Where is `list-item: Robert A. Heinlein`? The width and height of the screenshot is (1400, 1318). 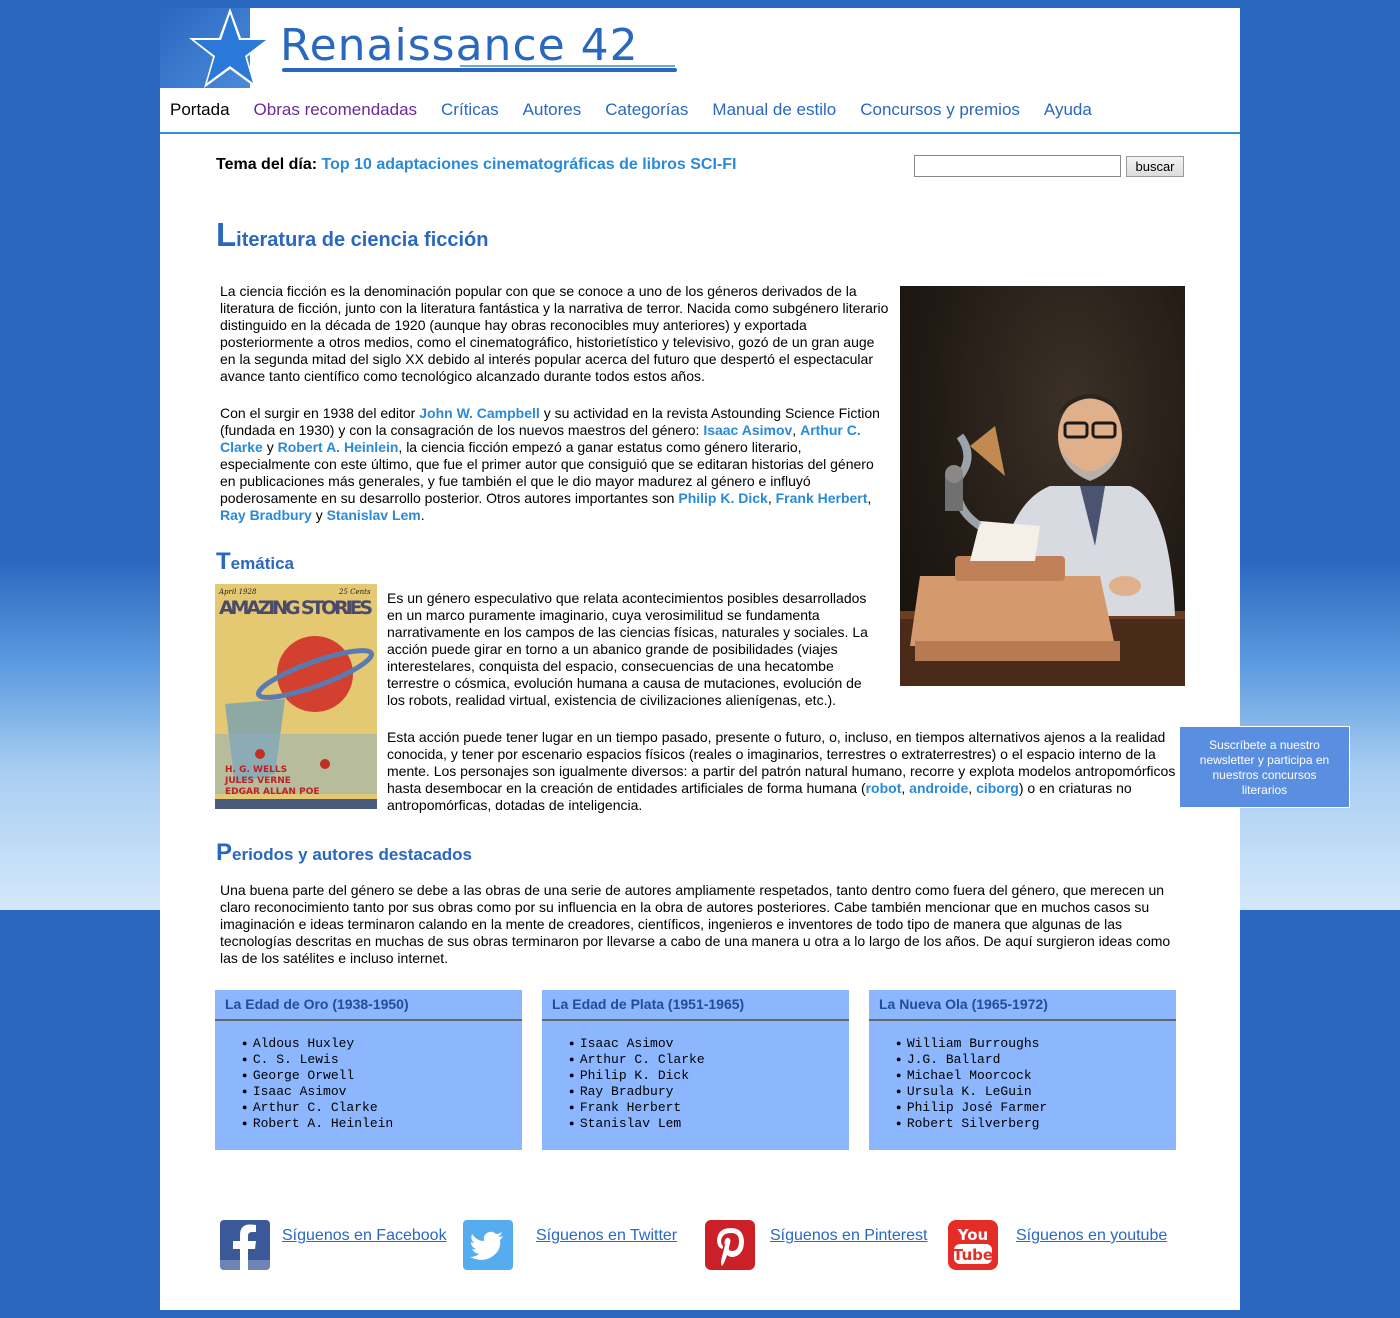
list-item: Robert A. Heinlein is located at coordinates (382, 1124).